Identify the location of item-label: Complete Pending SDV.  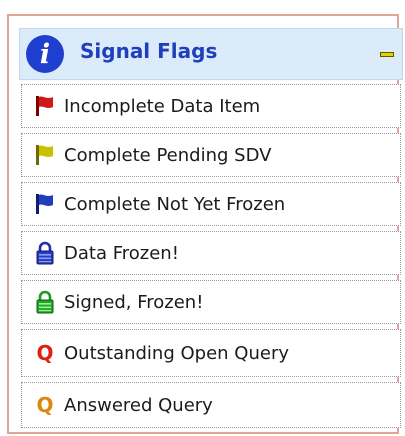
(168, 155).